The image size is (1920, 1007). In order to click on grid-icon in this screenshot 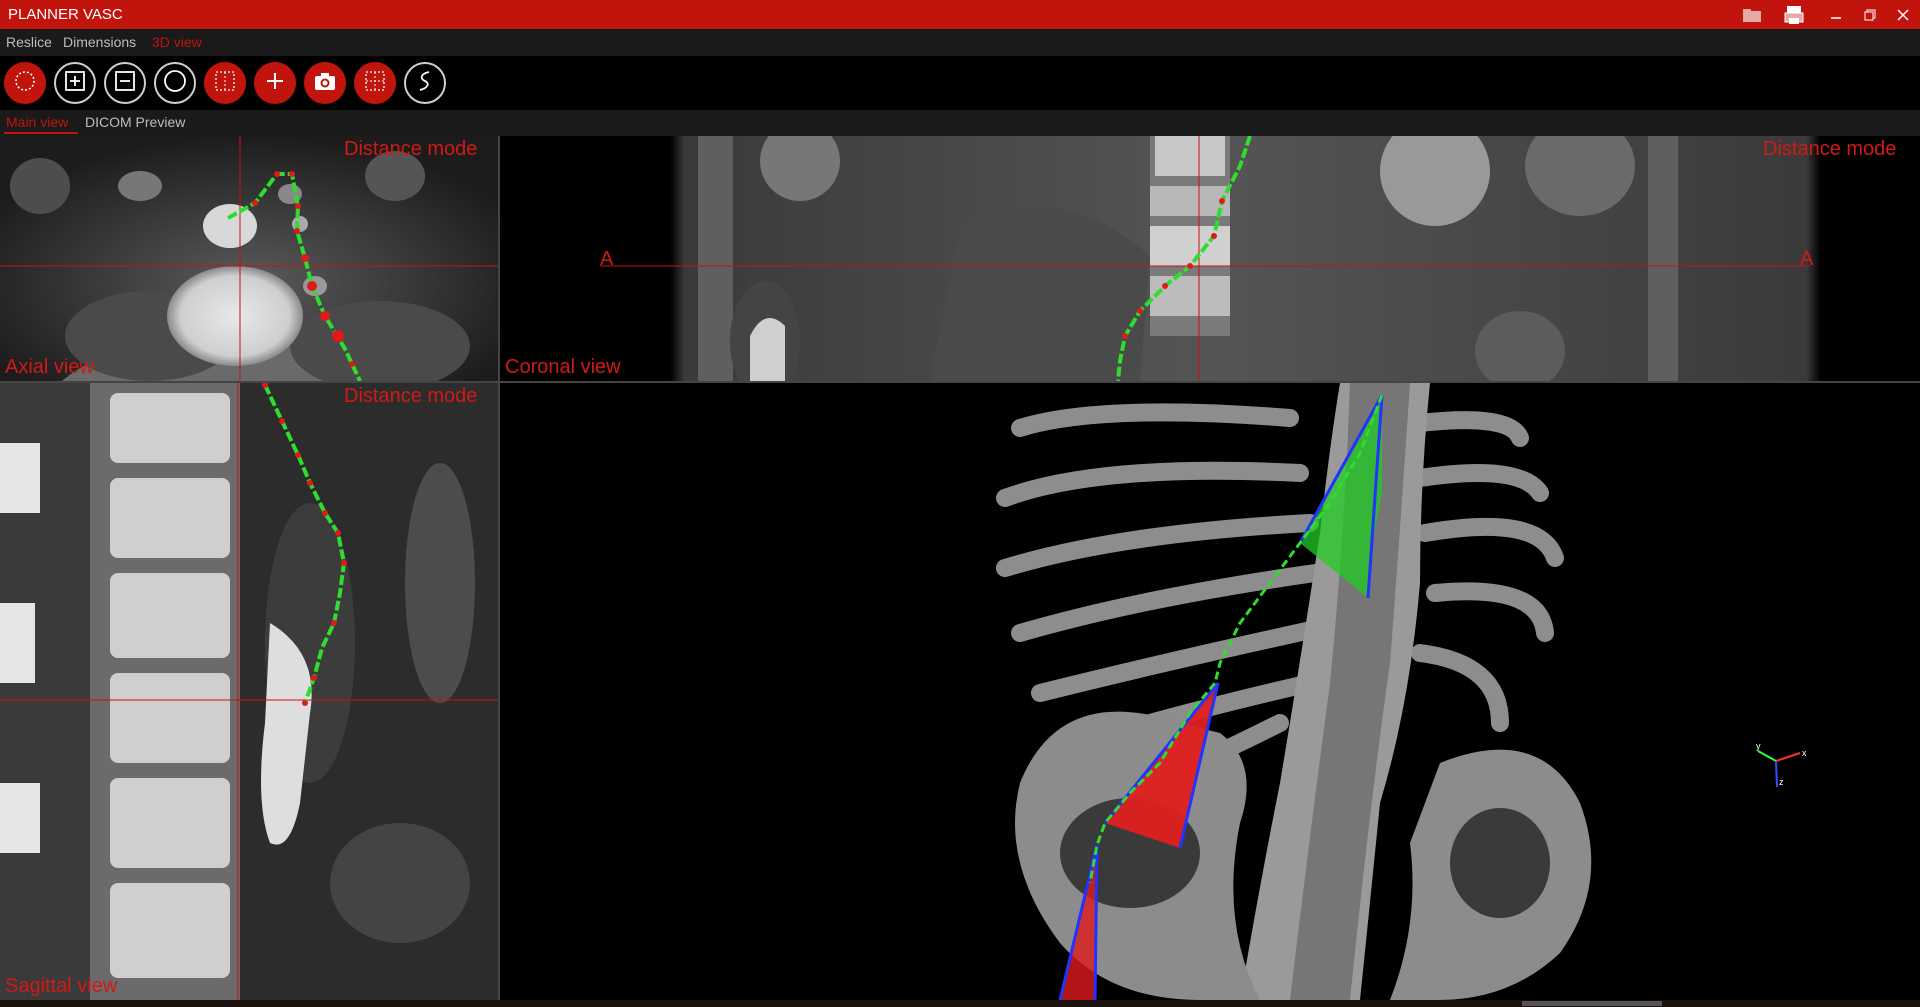, I will do `click(375, 83)`.